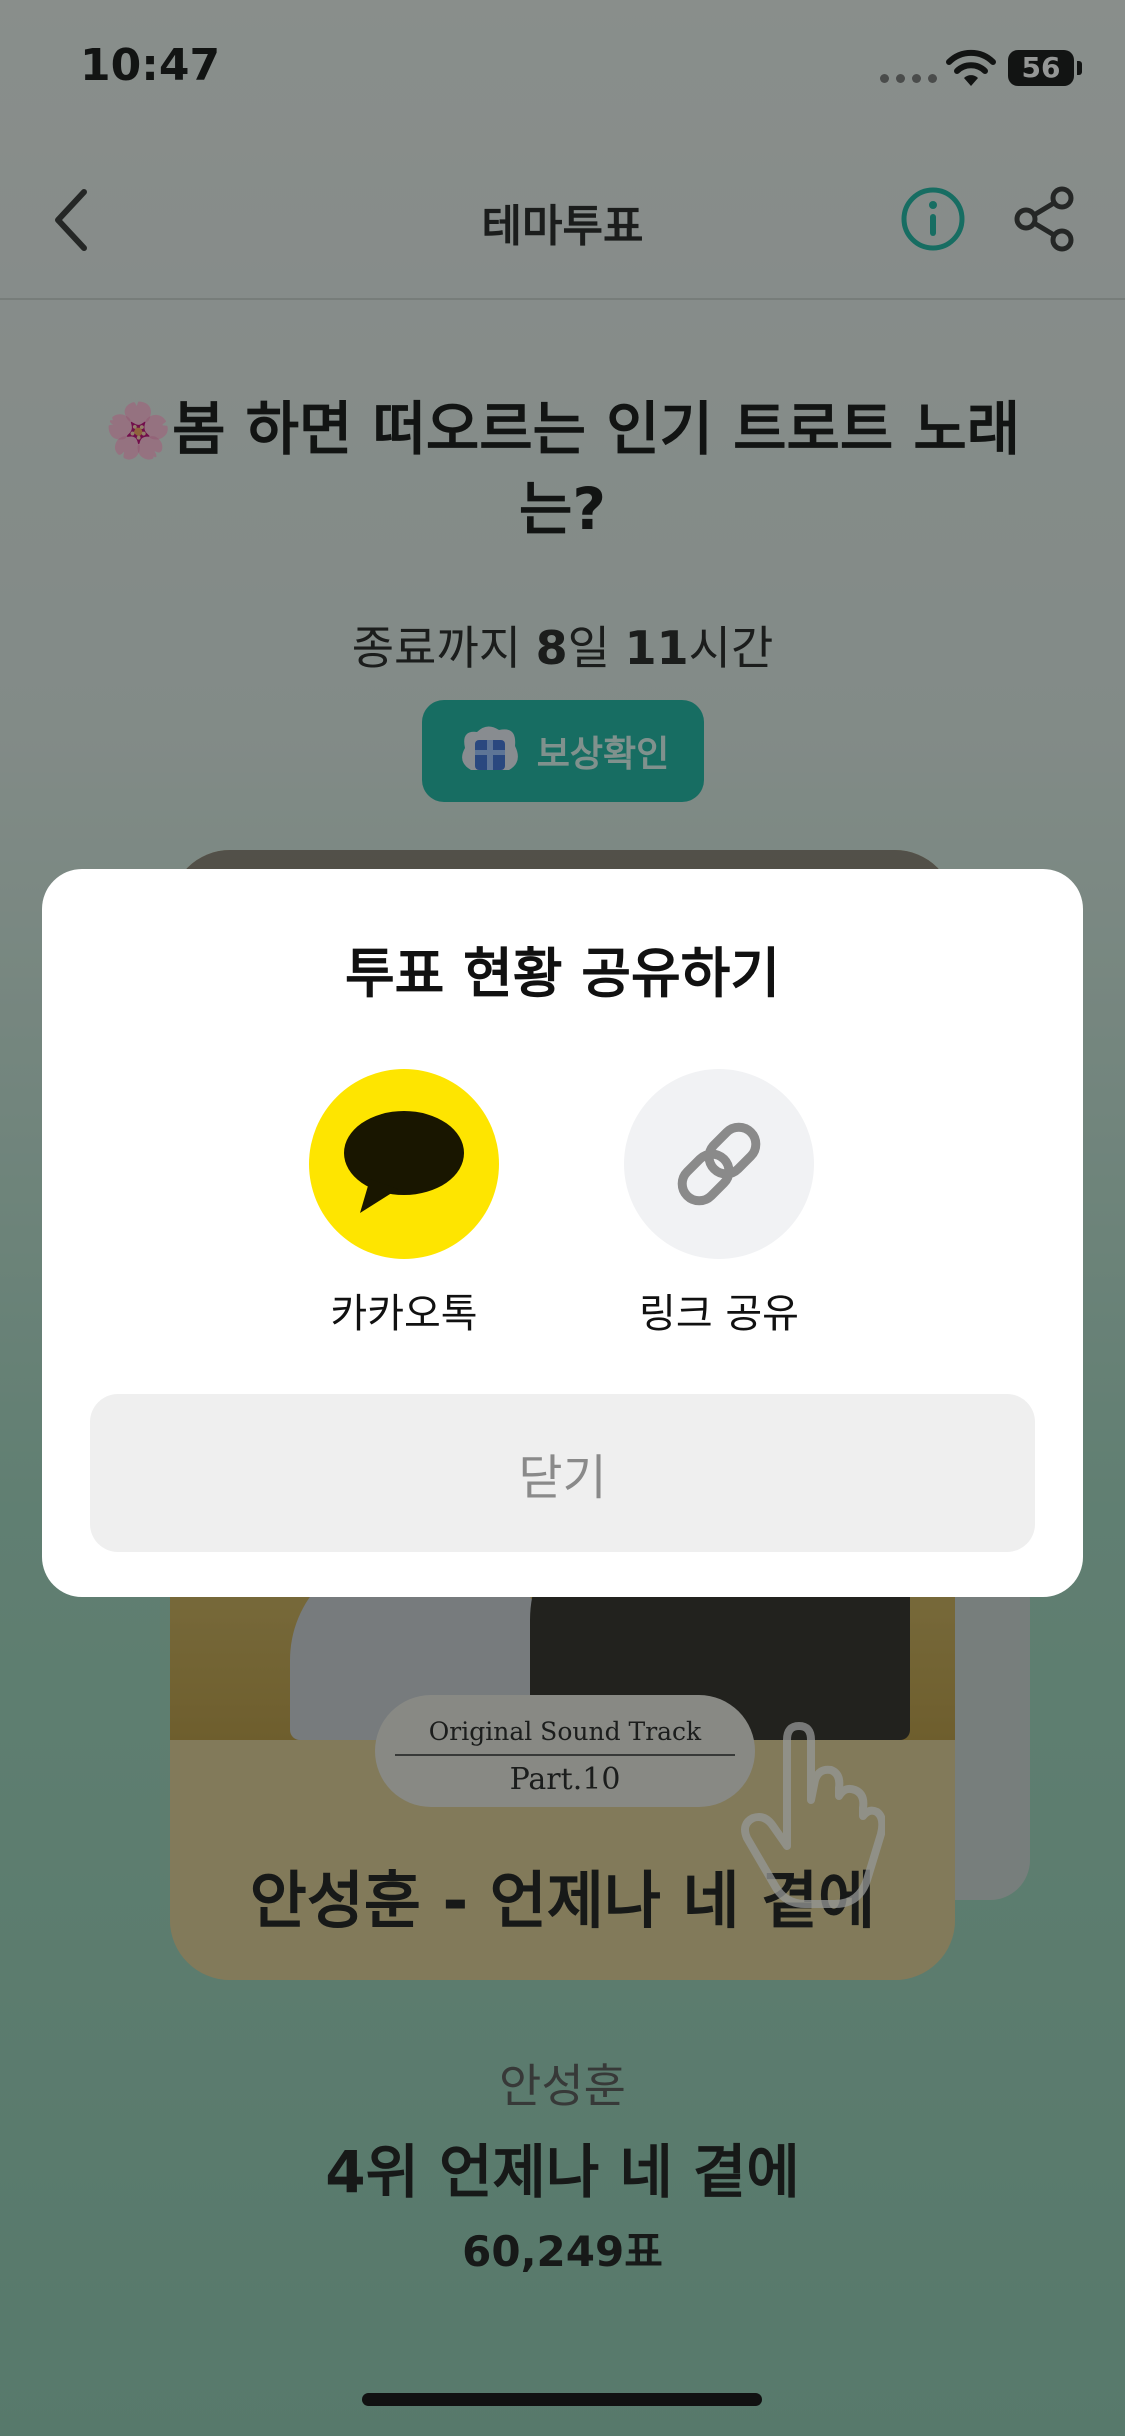 The image size is (1125, 2436). I want to click on share-kakaotalk-label: 카카오톡, so click(404, 1314).